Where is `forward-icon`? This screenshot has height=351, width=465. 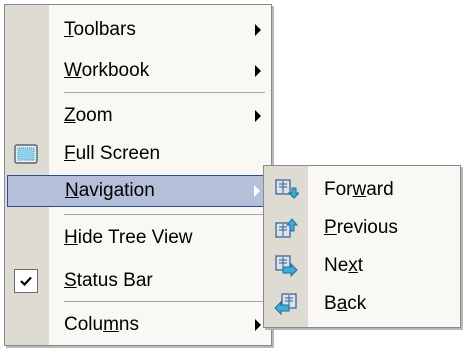
forward-icon is located at coordinates (287, 190).